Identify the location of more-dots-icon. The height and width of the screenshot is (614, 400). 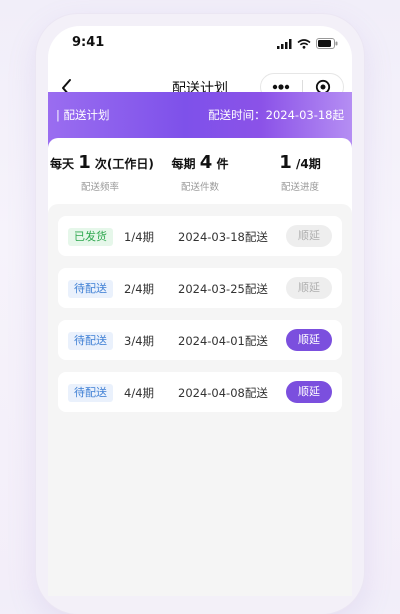
(281, 87).